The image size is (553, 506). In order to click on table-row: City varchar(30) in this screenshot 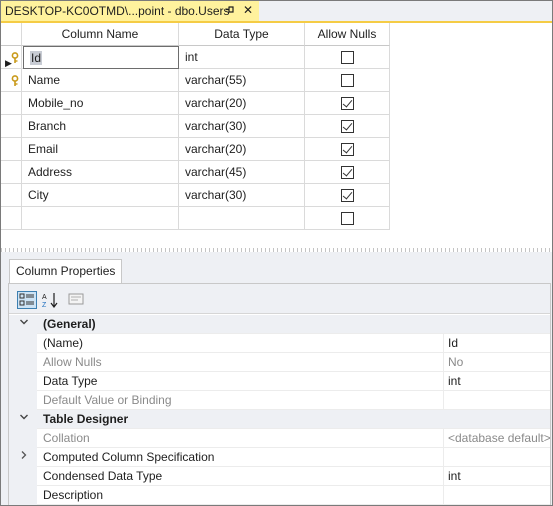, I will do `click(195, 195)`.